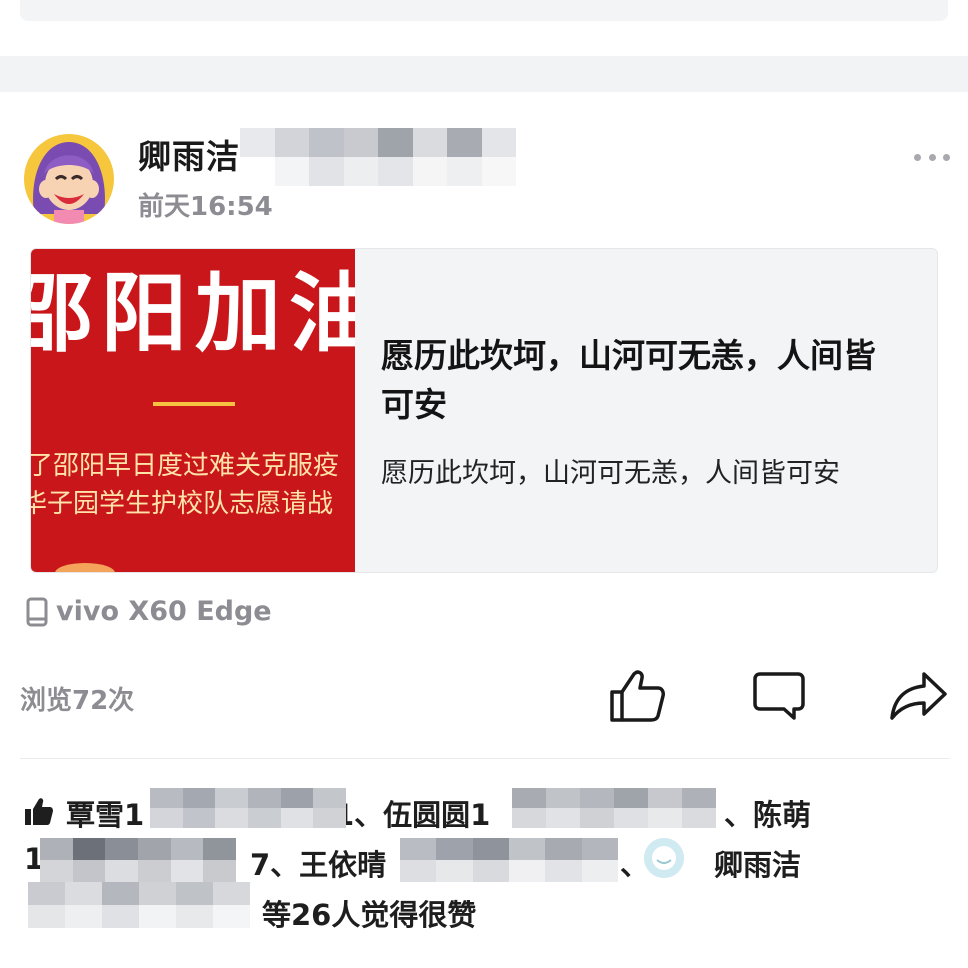  Describe the element at coordinates (77, 701) in the screenshot. I see `view-count: 浏览72次` at that location.